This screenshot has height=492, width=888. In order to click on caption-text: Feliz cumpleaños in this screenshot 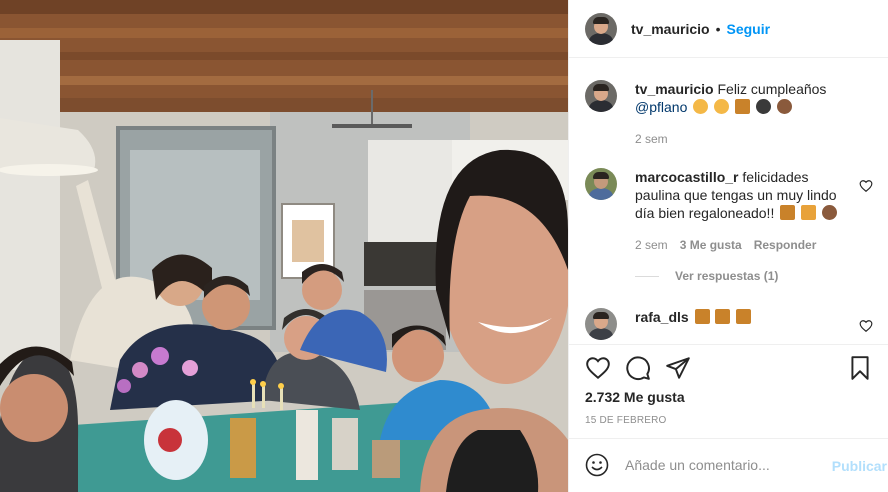, I will do `click(772, 89)`.